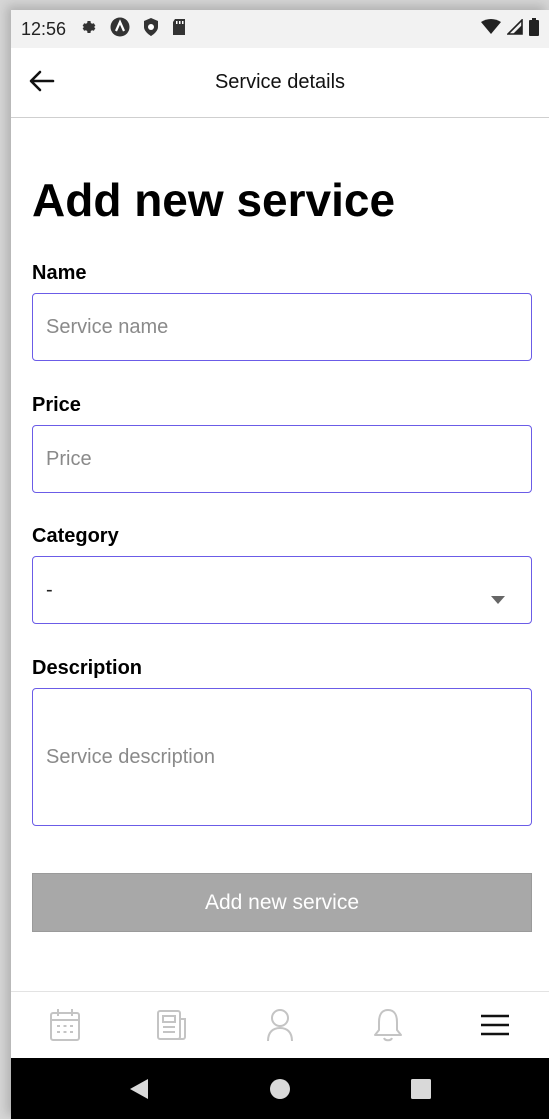  I want to click on sd-card-icon, so click(179, 29).